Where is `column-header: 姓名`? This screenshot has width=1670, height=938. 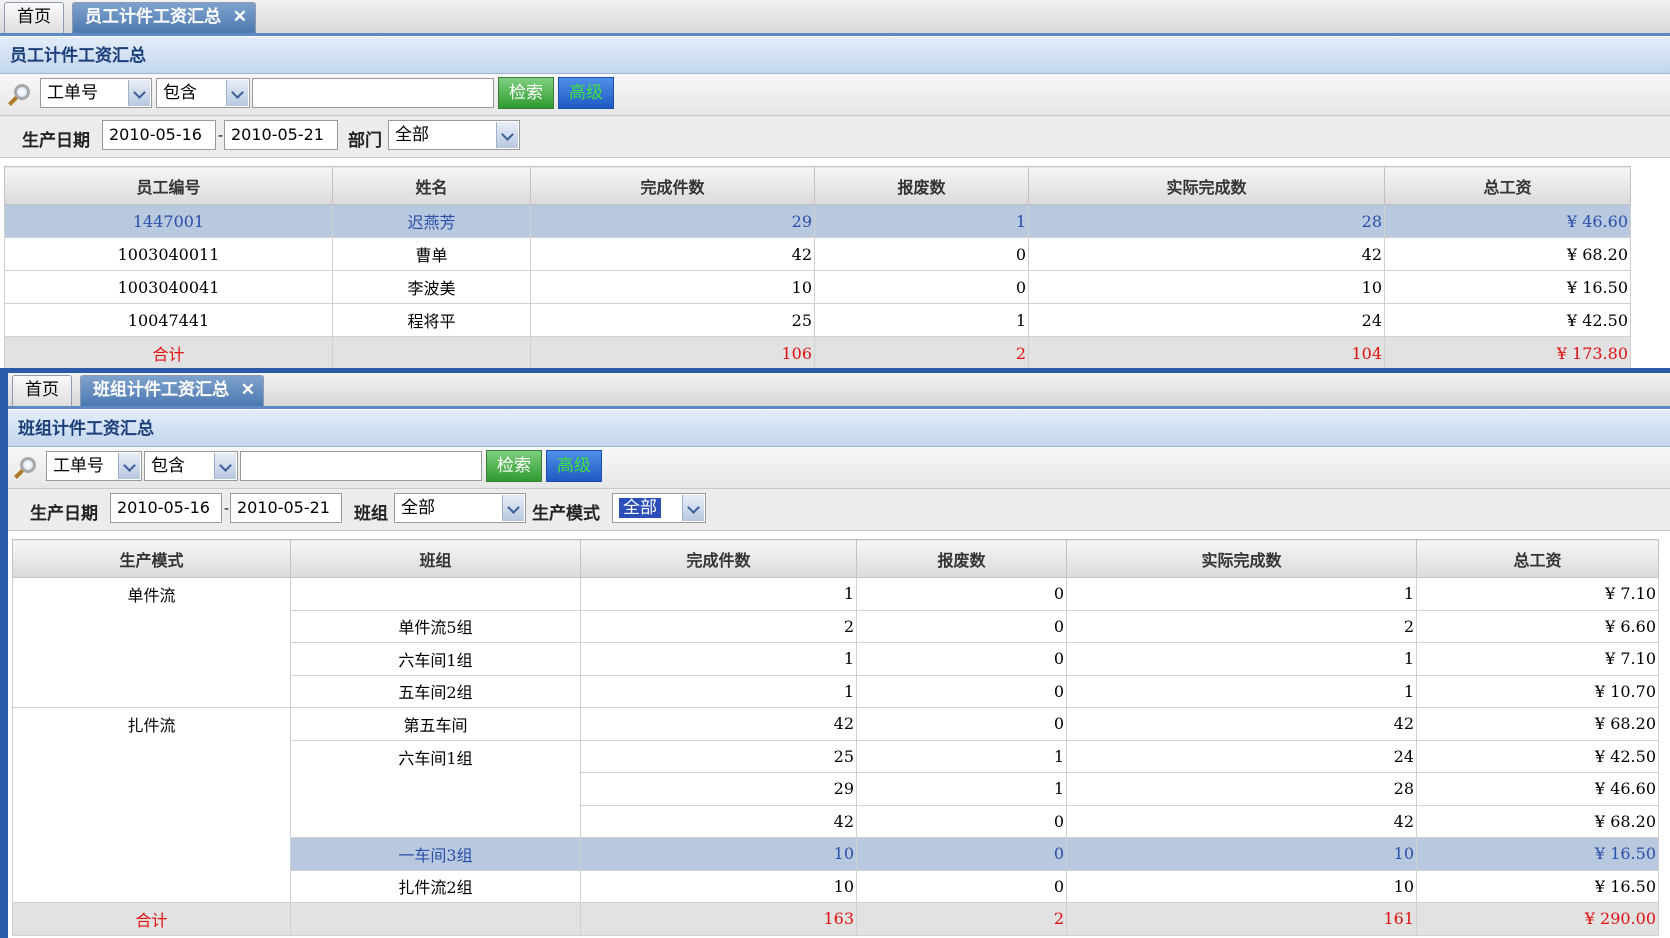 column-header: 姓名 is located at coordinates (431, 185).